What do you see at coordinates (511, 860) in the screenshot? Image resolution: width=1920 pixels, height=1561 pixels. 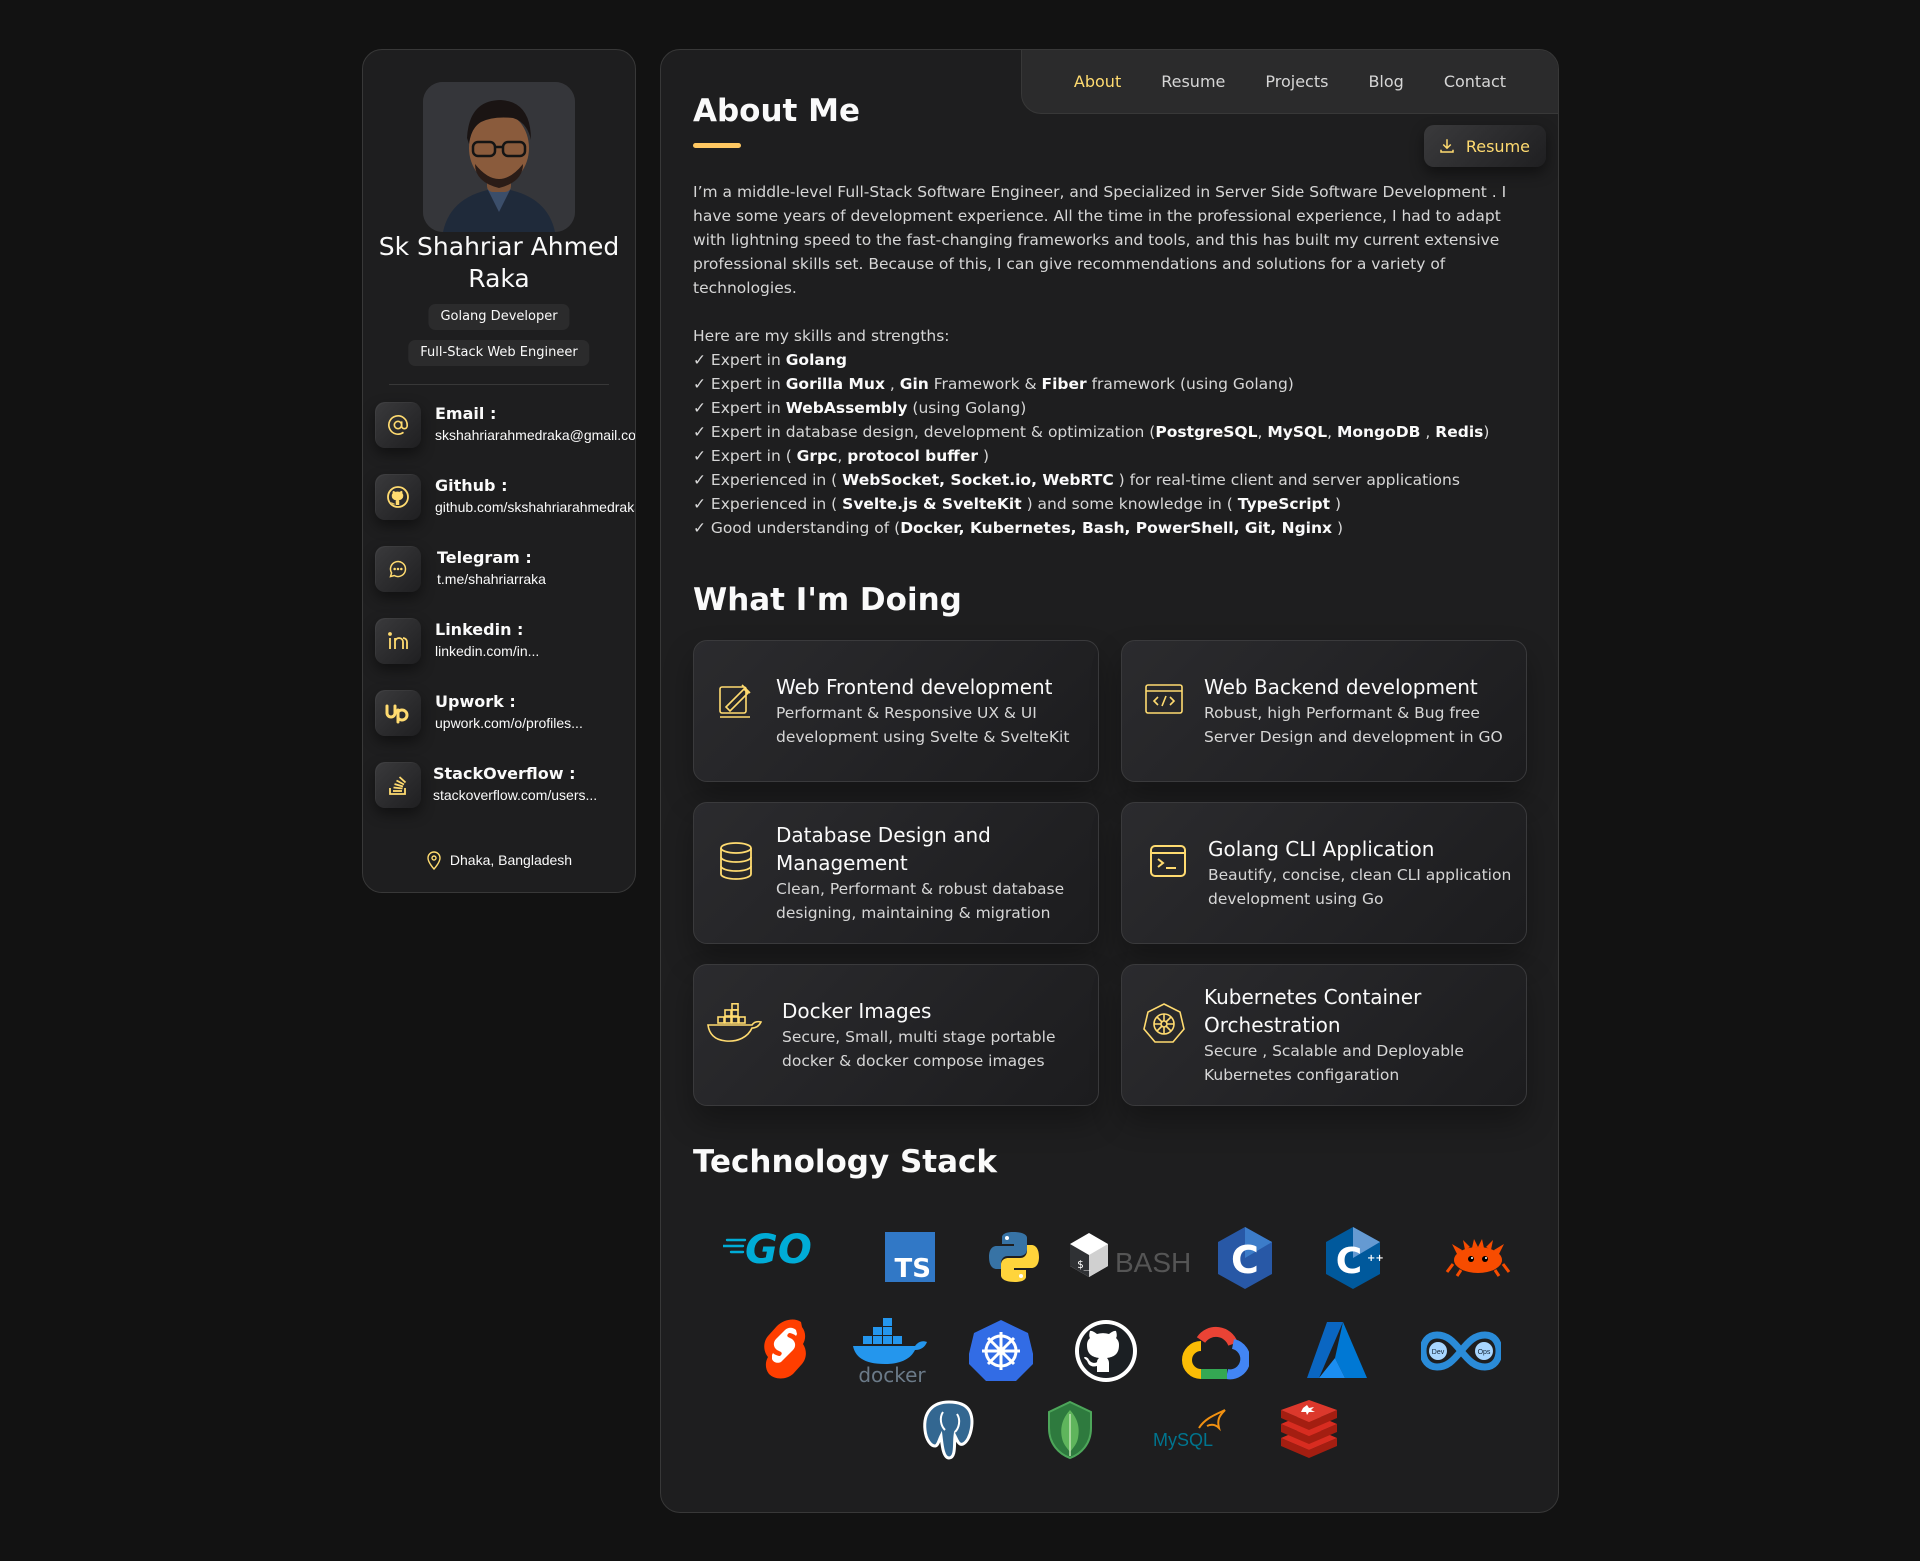 I see `location-text: Dhaka, Bangladesh` at bounding box center [511, 860].